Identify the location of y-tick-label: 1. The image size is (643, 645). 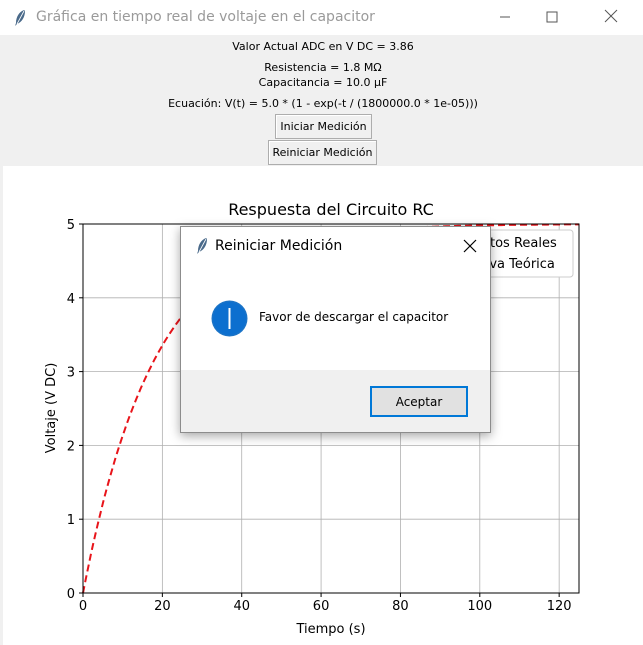
(71, 520).